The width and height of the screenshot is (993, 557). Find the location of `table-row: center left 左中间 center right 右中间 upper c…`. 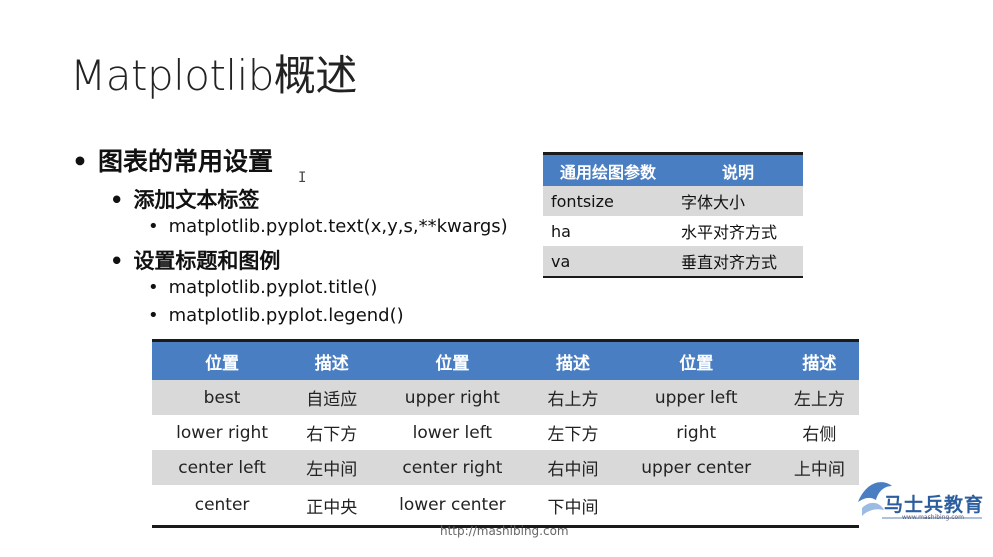

table-row: center left 左中间 center right 右中间 upper c… is located at coordinates (505, 467).